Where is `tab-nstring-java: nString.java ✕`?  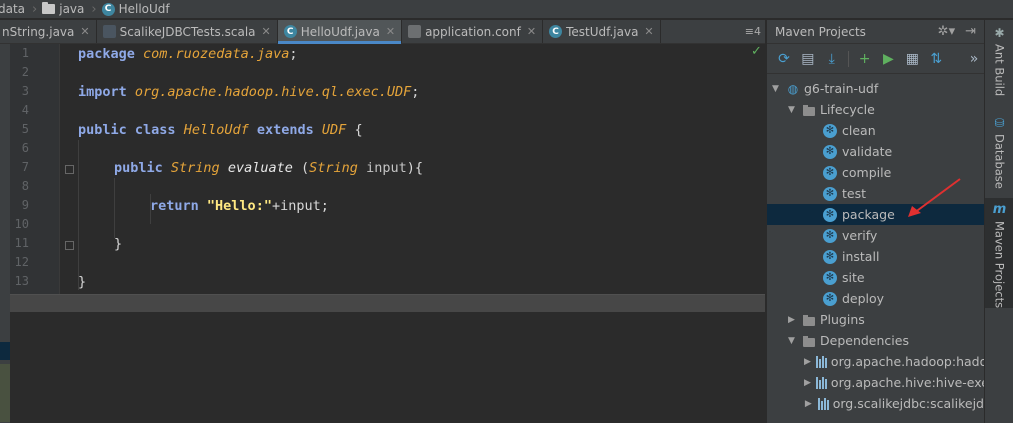 tab-nstring-java: nString.java ✕ is located at coordinates (48, 31).